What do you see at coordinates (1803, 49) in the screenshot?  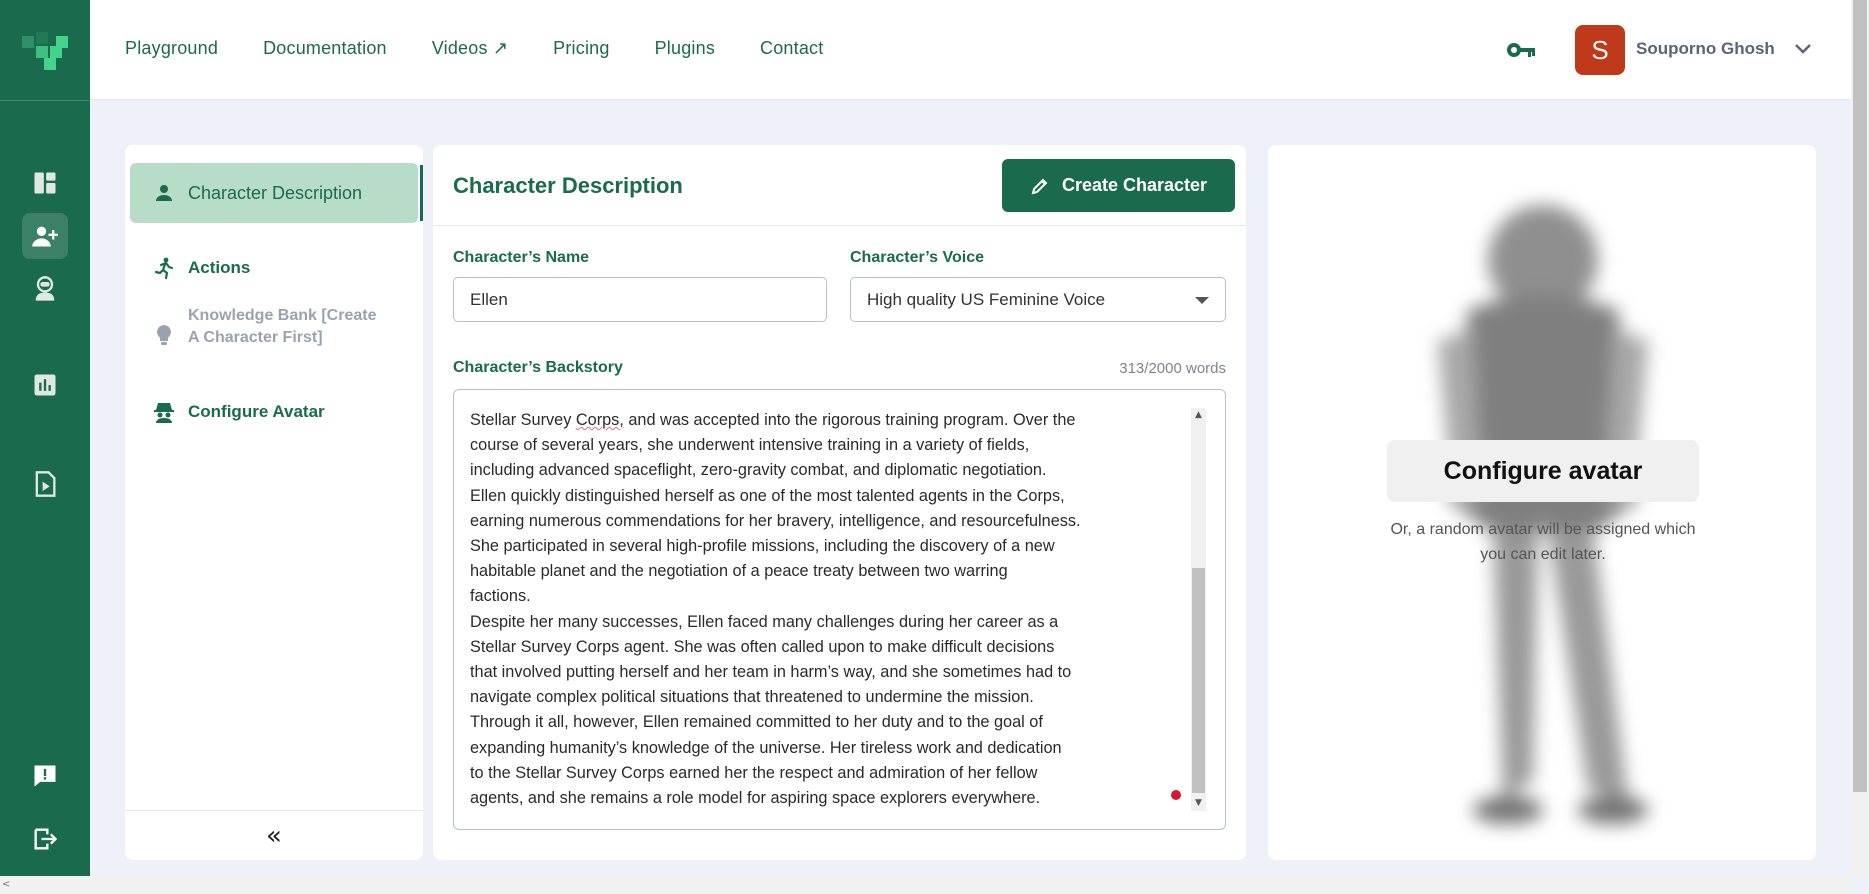 I see `chevron-down-icon` at bounding box center [1803, 49].